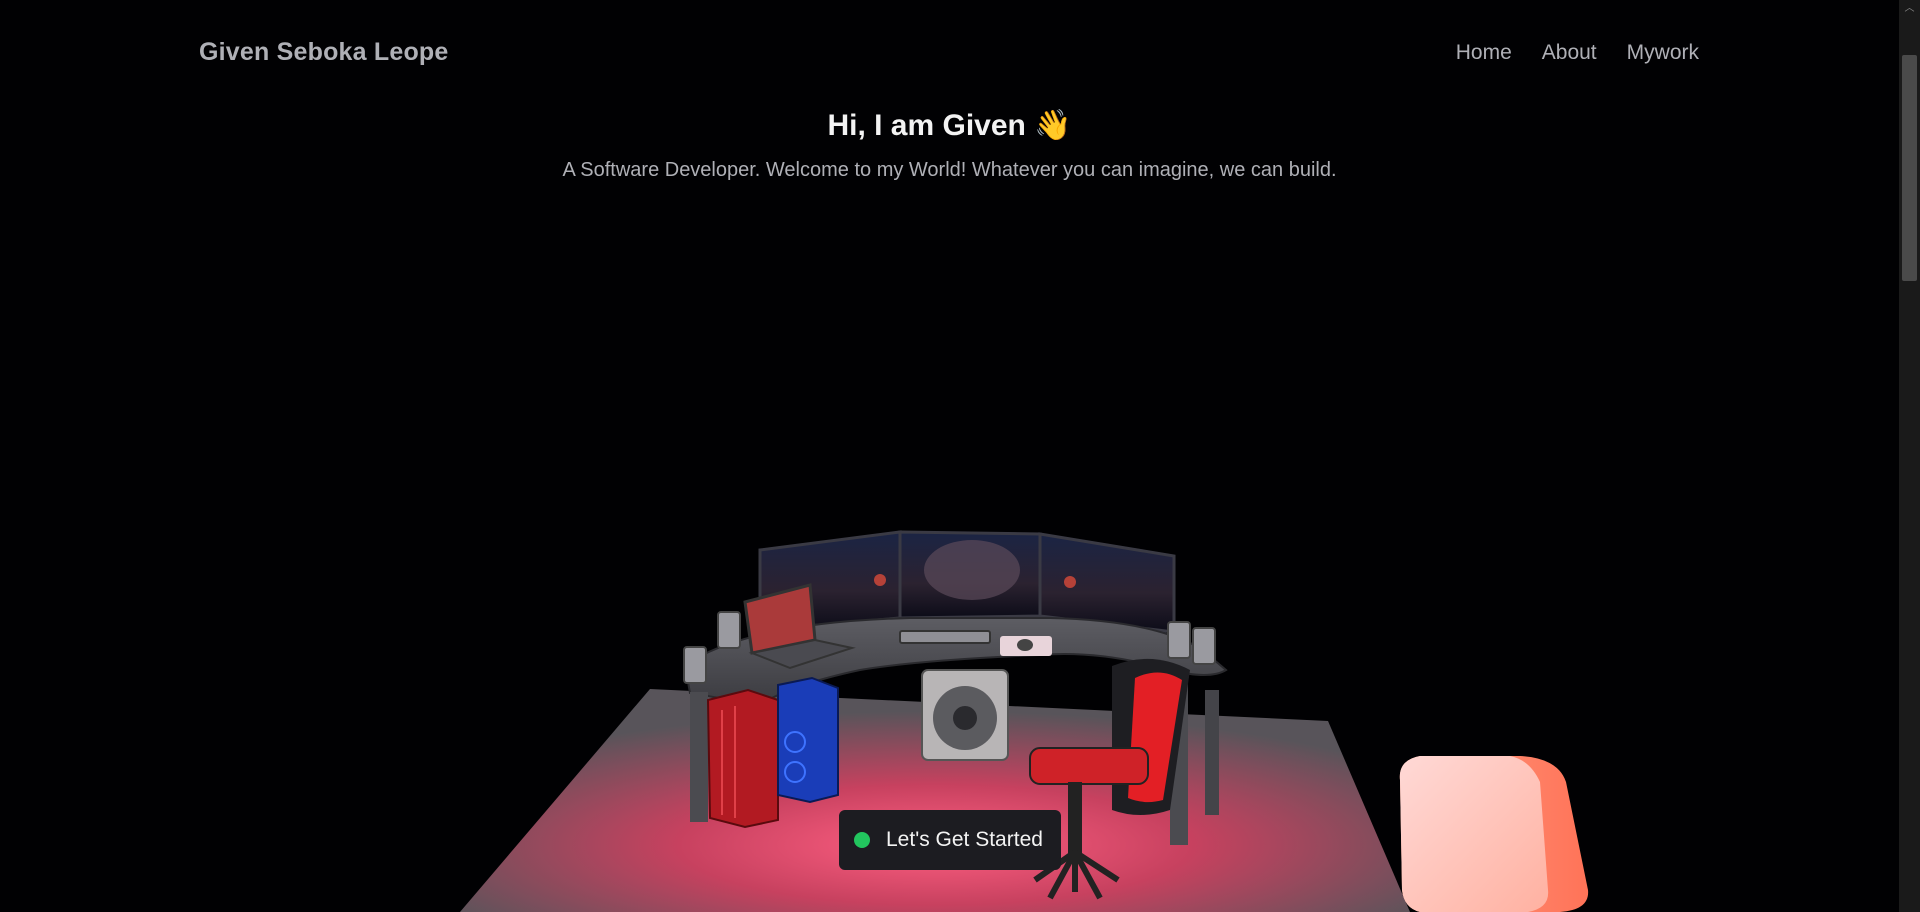  I want to click on subwoofer, so click(965, 715).